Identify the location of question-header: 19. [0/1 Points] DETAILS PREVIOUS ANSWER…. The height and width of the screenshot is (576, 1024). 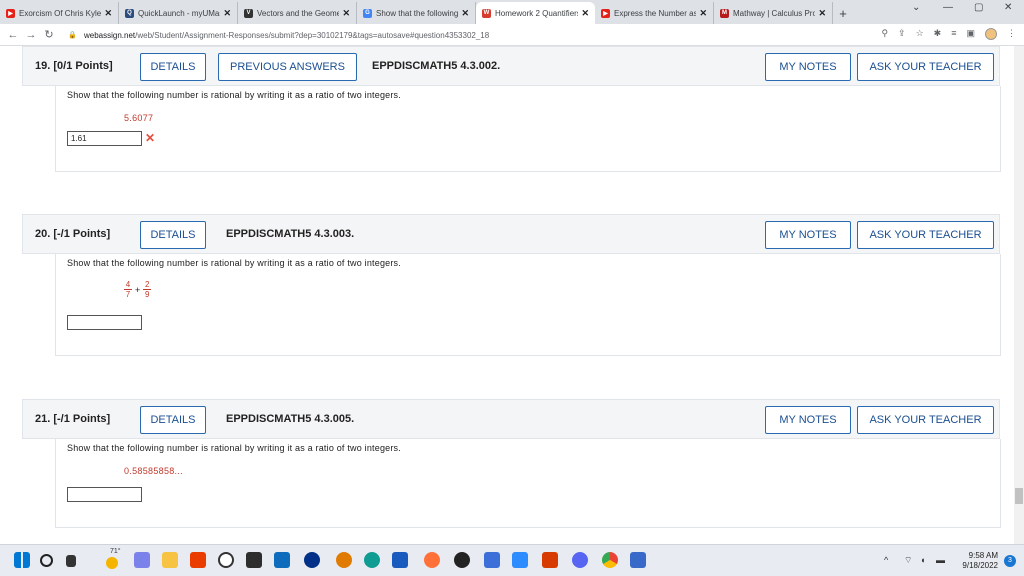
(511, 66).